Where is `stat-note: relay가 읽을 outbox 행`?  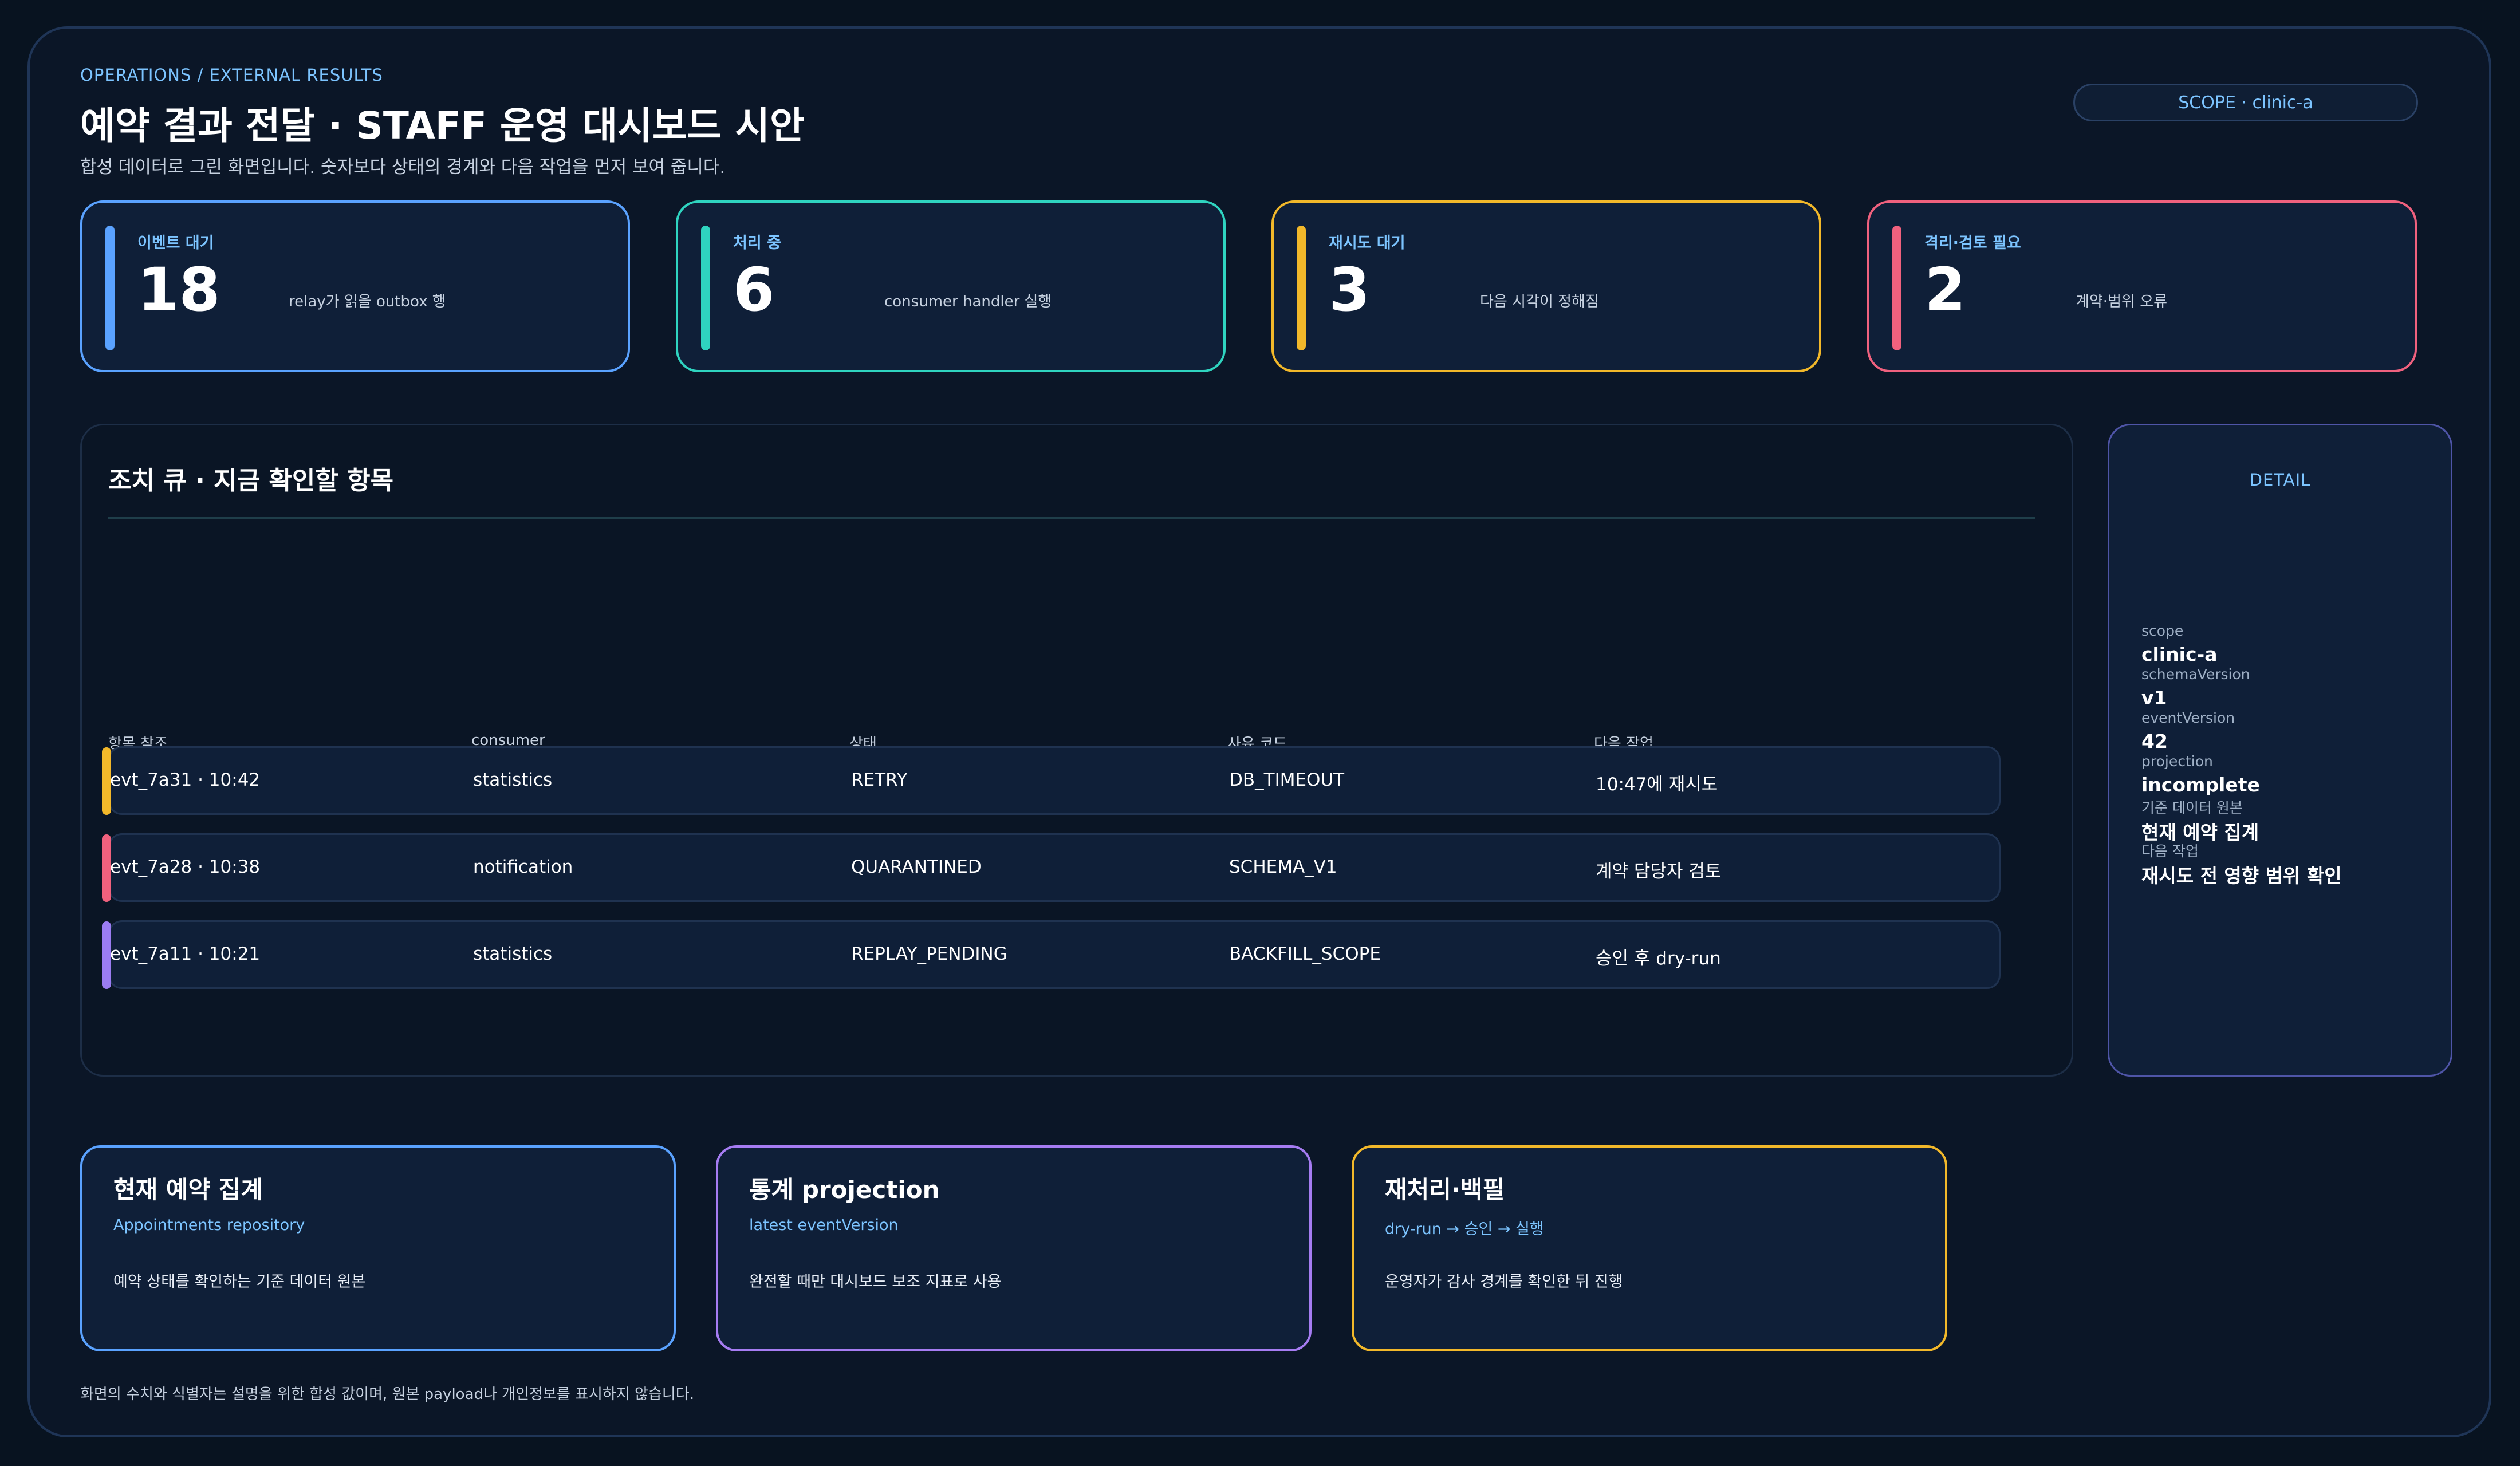
stat-note: relay가 읽을 outbox 행 is located at coordinates (367, 301).